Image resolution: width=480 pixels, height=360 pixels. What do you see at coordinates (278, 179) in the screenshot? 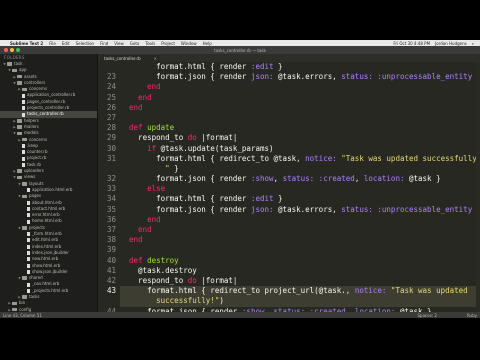
I see `code-token: ,` at bounding box center [278, 179].